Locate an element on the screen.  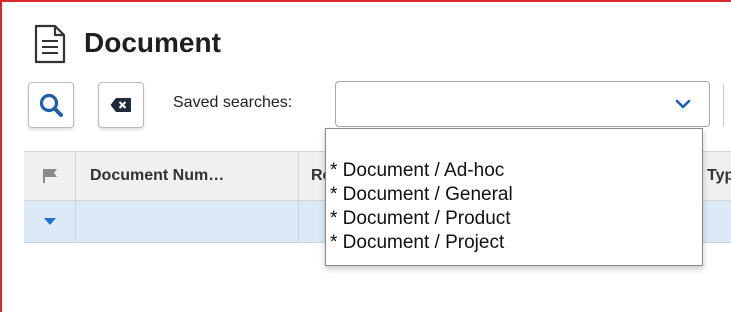
dropdown-option-product: * Document / Product is located at coordinates (420, 219).